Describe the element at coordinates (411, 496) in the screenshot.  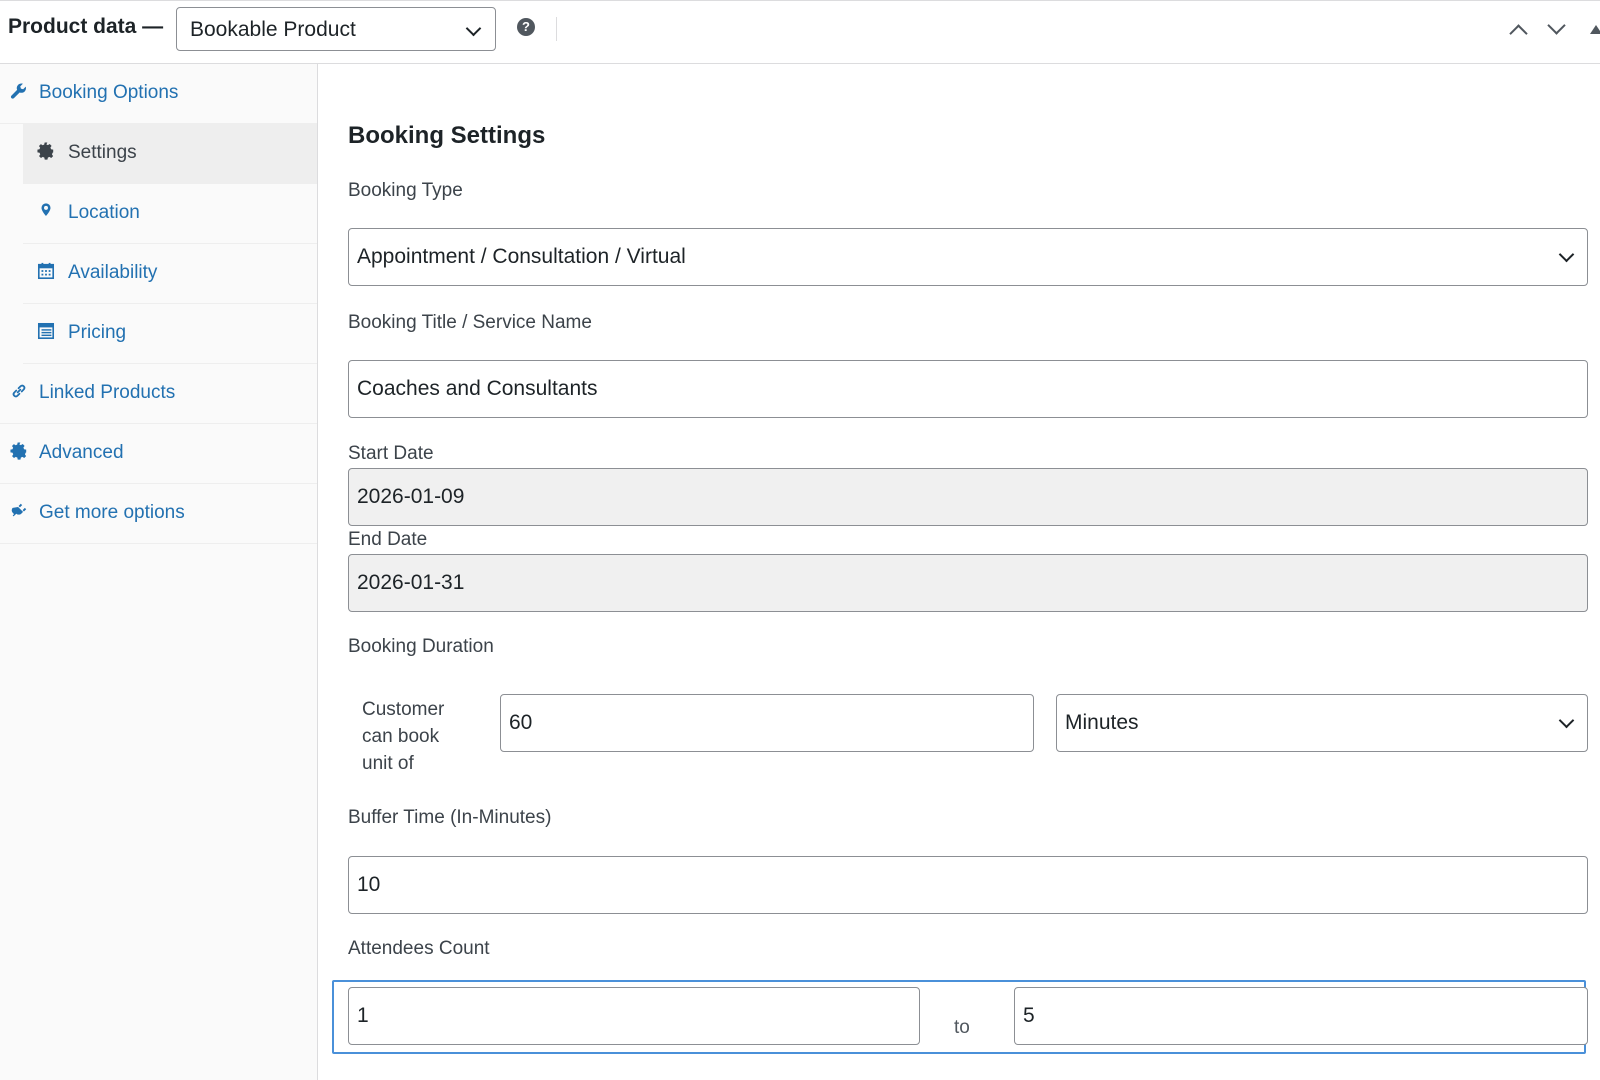
I see `start-date-value: 2026-01-09` at that location.